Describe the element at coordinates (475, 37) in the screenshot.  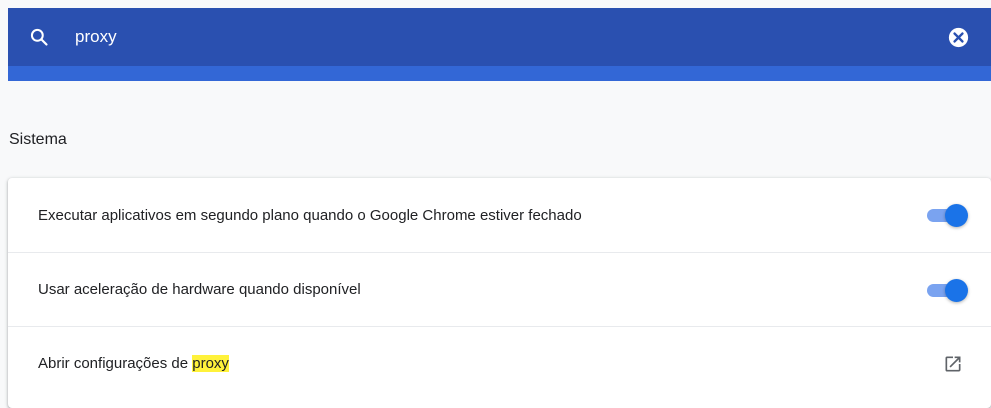
I see `search-input` at that location.